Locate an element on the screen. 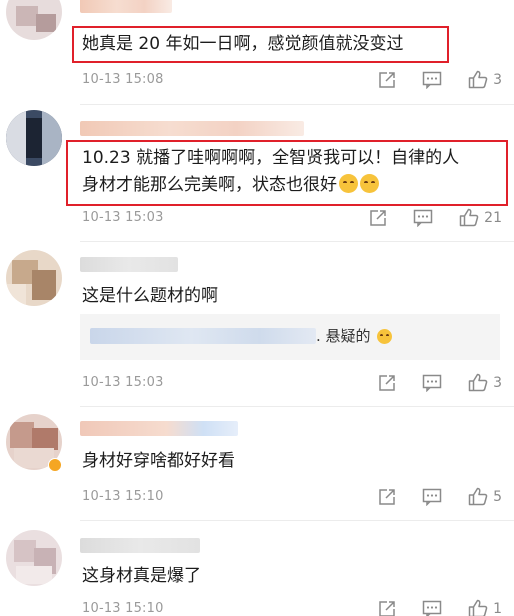 Image resolution: width=514 pixels, height=616 pixels. reply-preview: . 悬疑的 is located at coordinates (290, 337).